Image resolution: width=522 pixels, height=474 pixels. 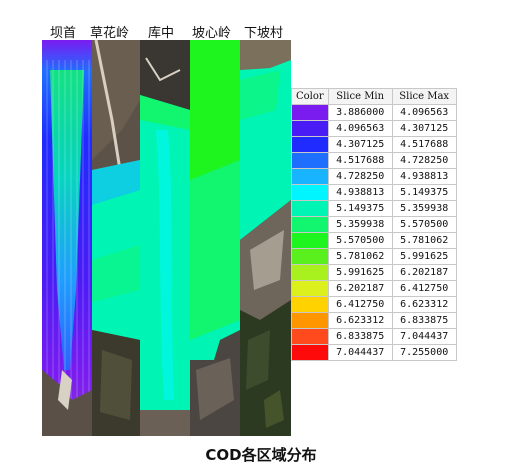 I want to click on legend-slice-max: 4.938813, so click(x=424, y=176).